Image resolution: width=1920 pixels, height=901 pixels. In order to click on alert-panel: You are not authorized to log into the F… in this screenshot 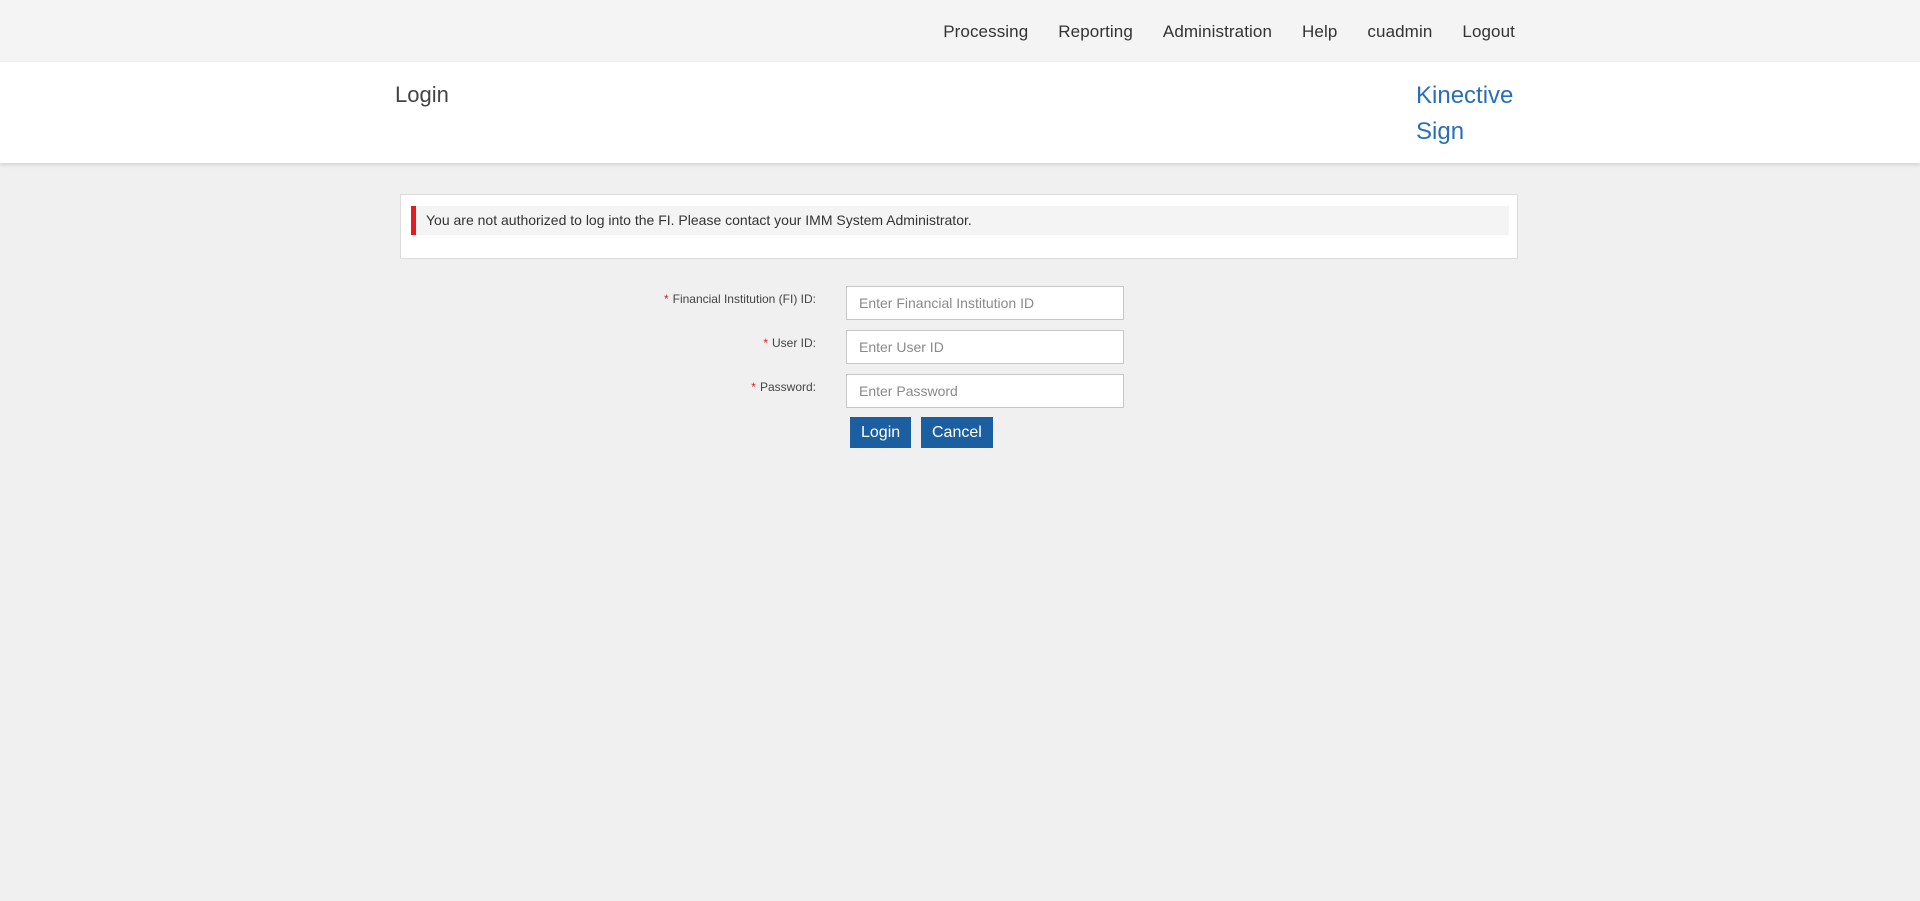, I will do `click(959, 226)`.